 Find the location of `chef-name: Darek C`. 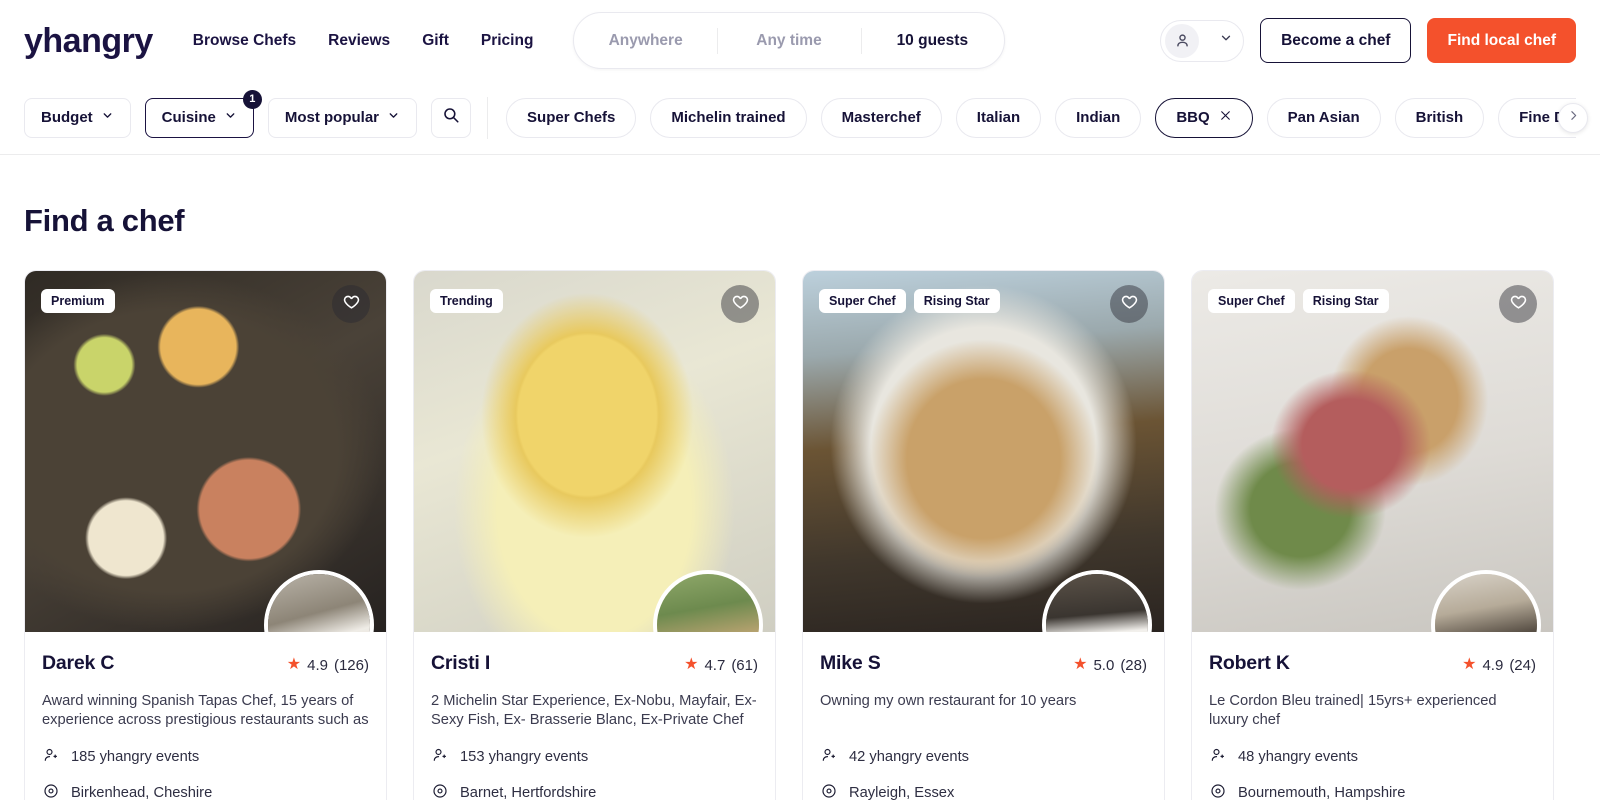

chef-name: Darek C is located at coordinates (78, 663).